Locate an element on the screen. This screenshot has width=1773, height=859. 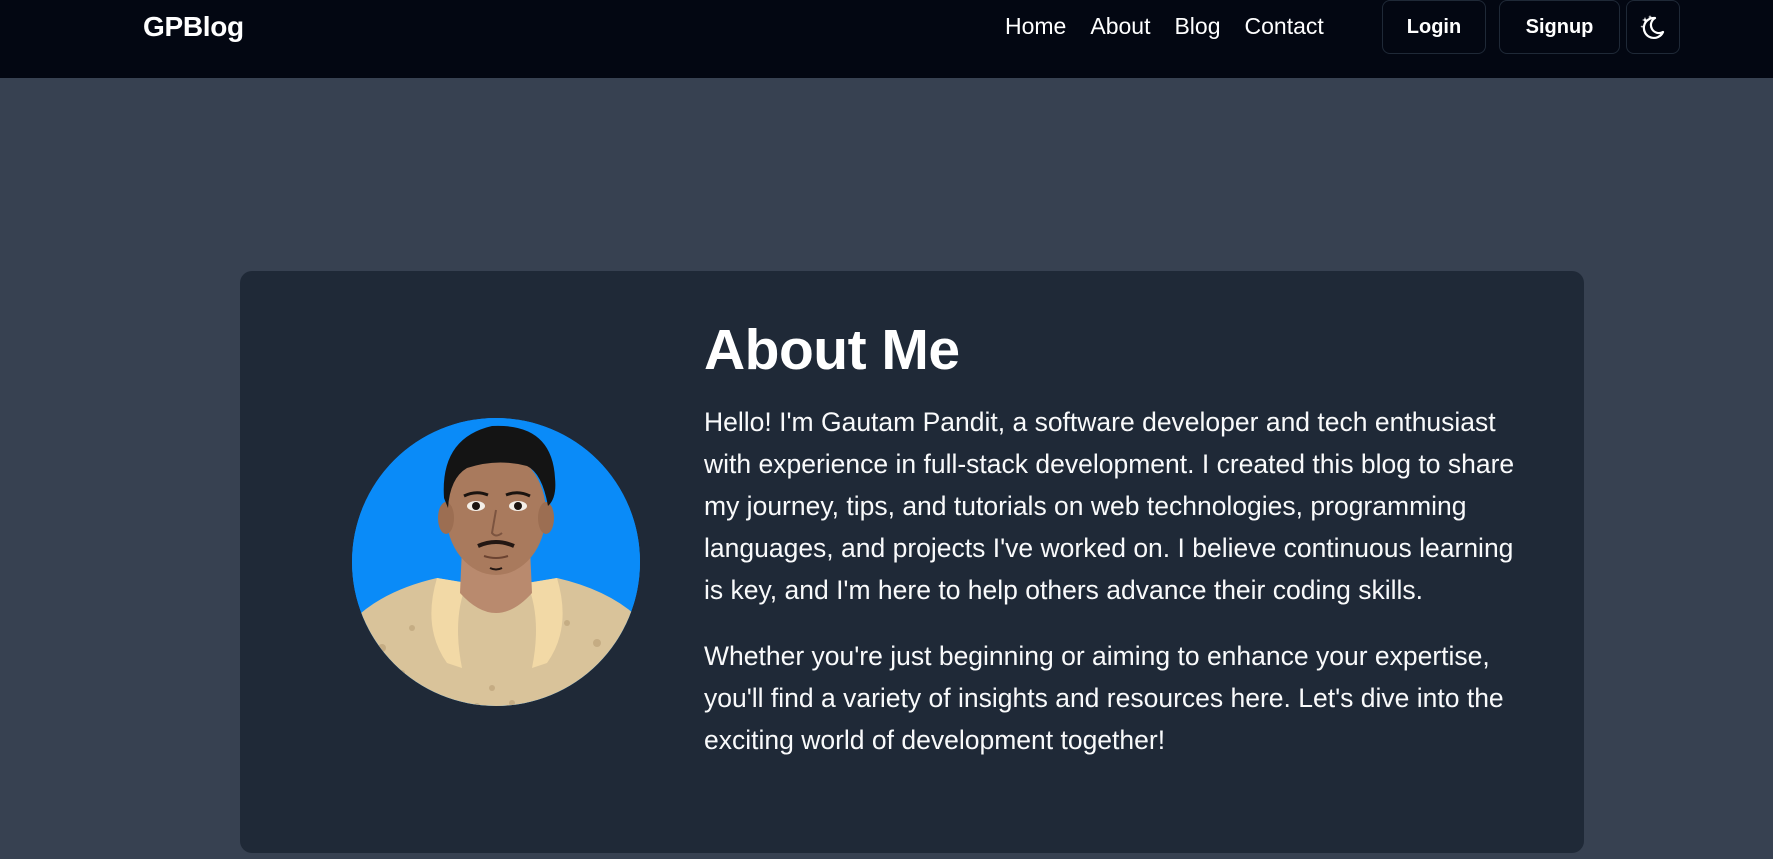
brand-logo: GPBlog is located at coordinates (193, 27).